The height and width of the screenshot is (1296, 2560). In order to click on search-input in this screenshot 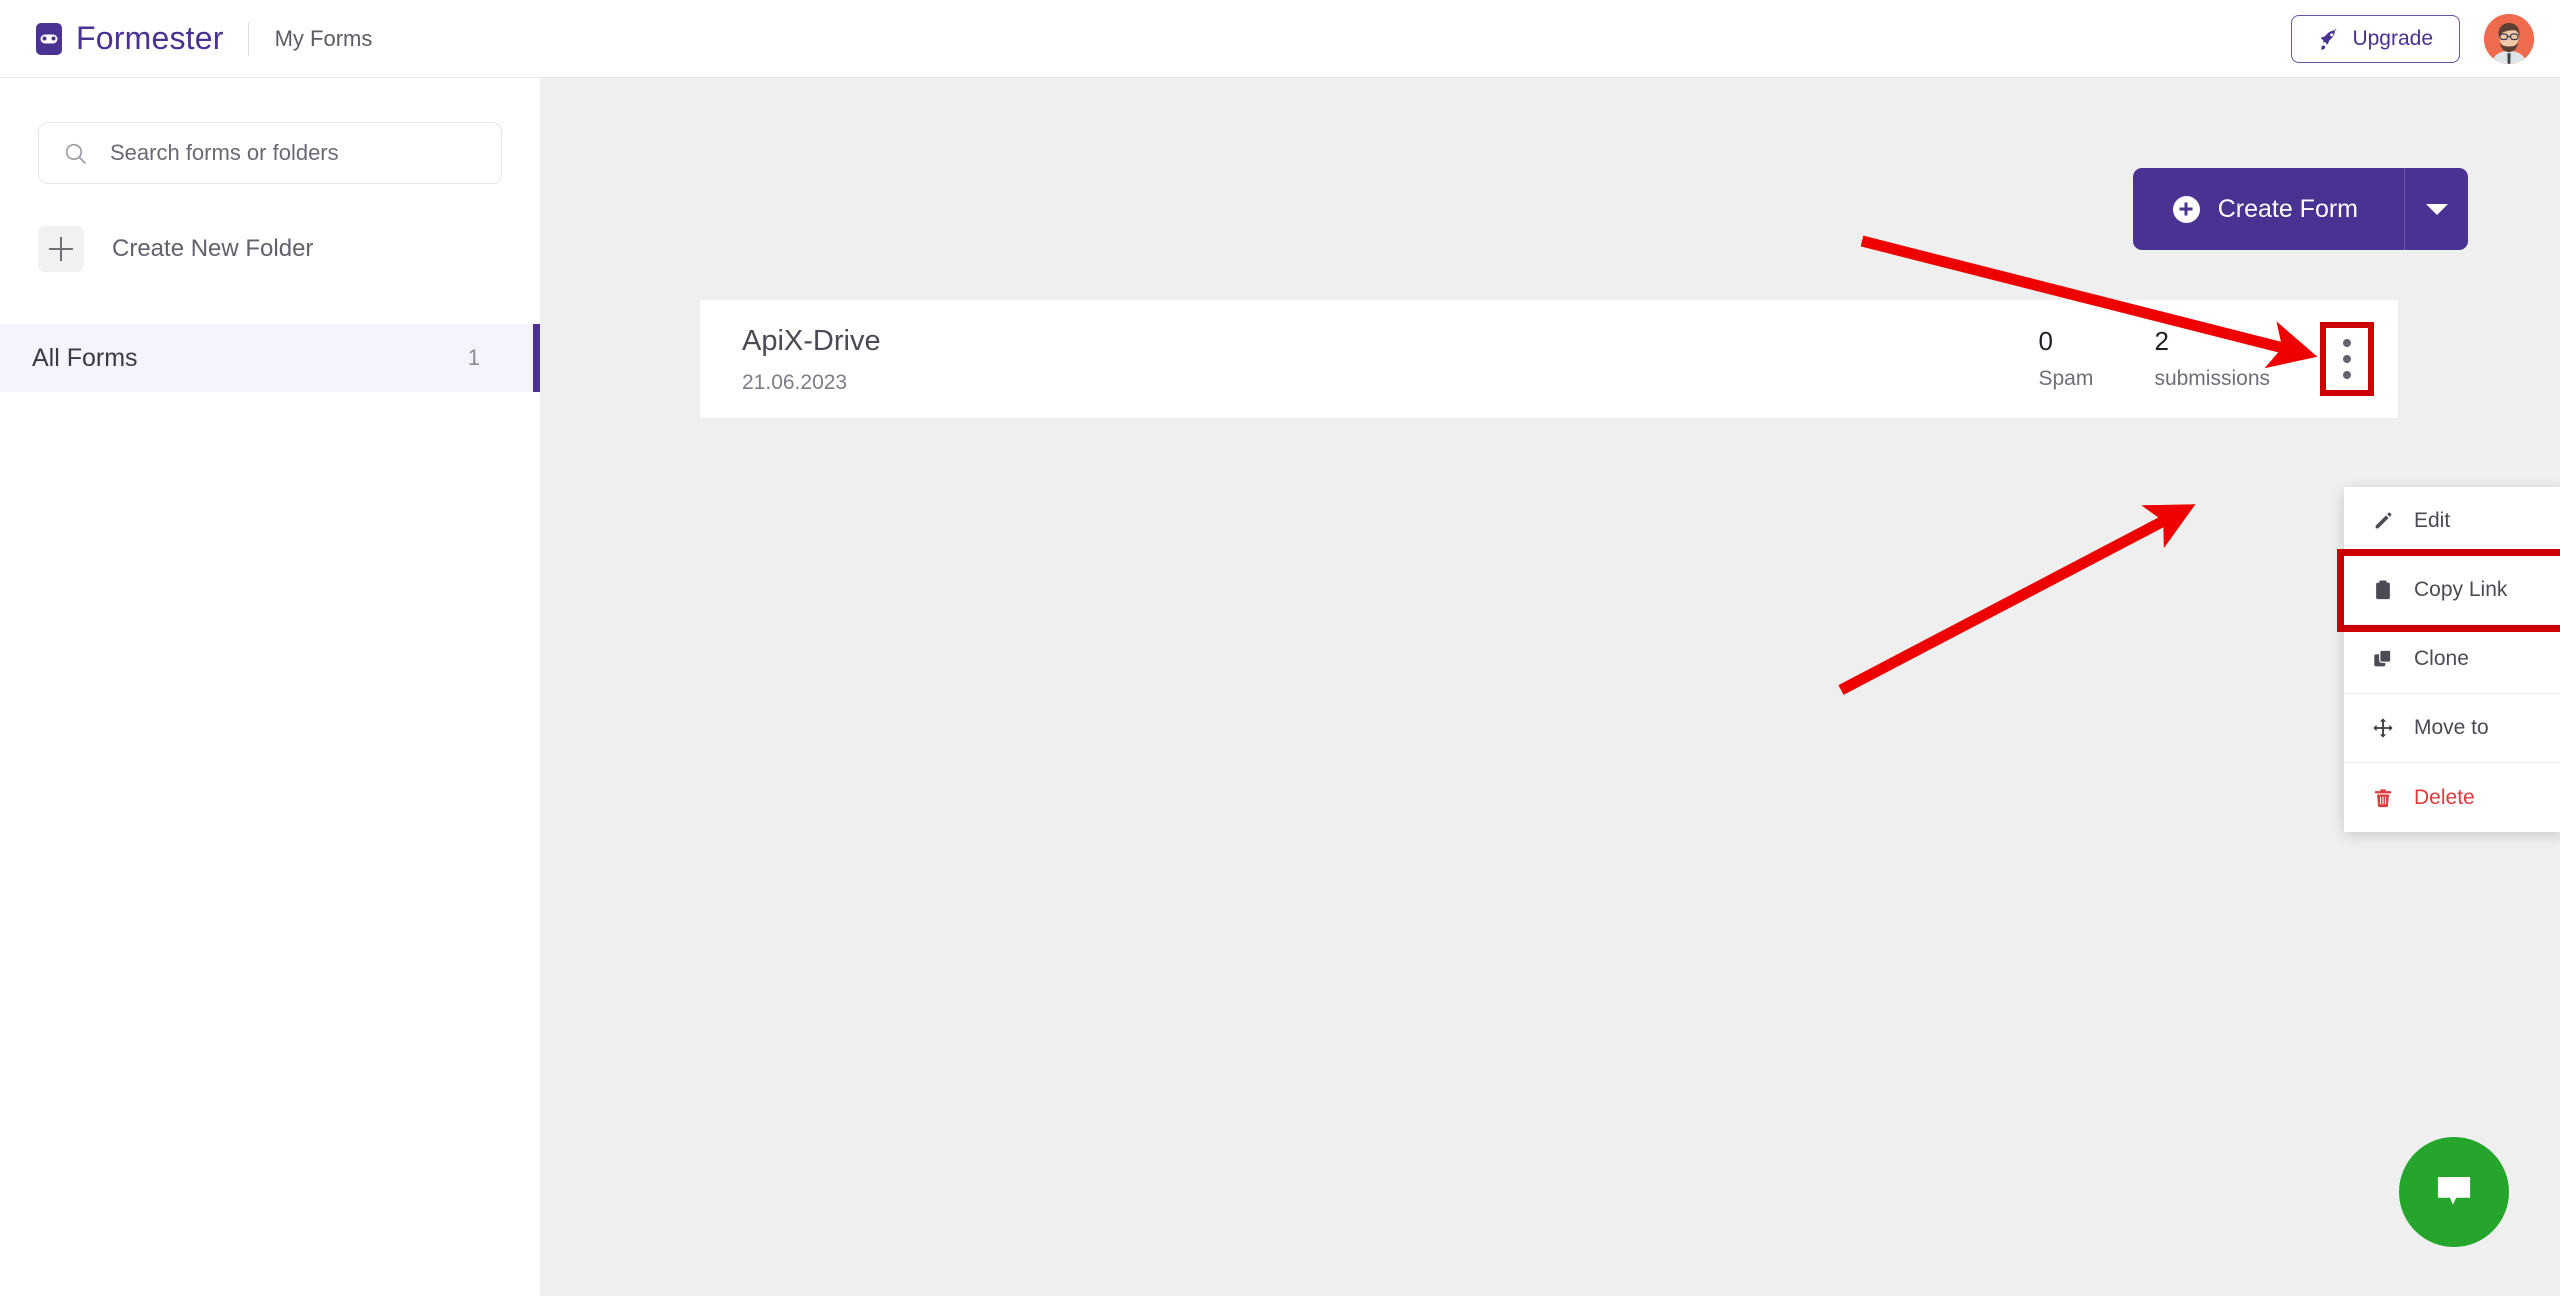, I will do `click(300, 153)`.